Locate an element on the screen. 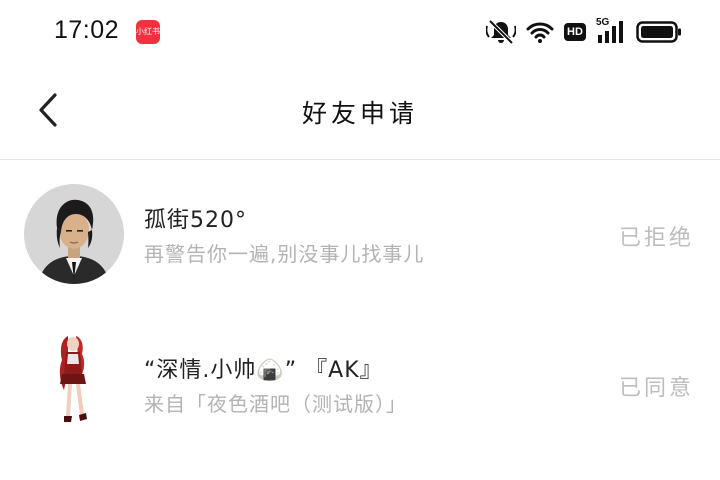  status-icons: HD 5G is located at coordinates (584, 32).